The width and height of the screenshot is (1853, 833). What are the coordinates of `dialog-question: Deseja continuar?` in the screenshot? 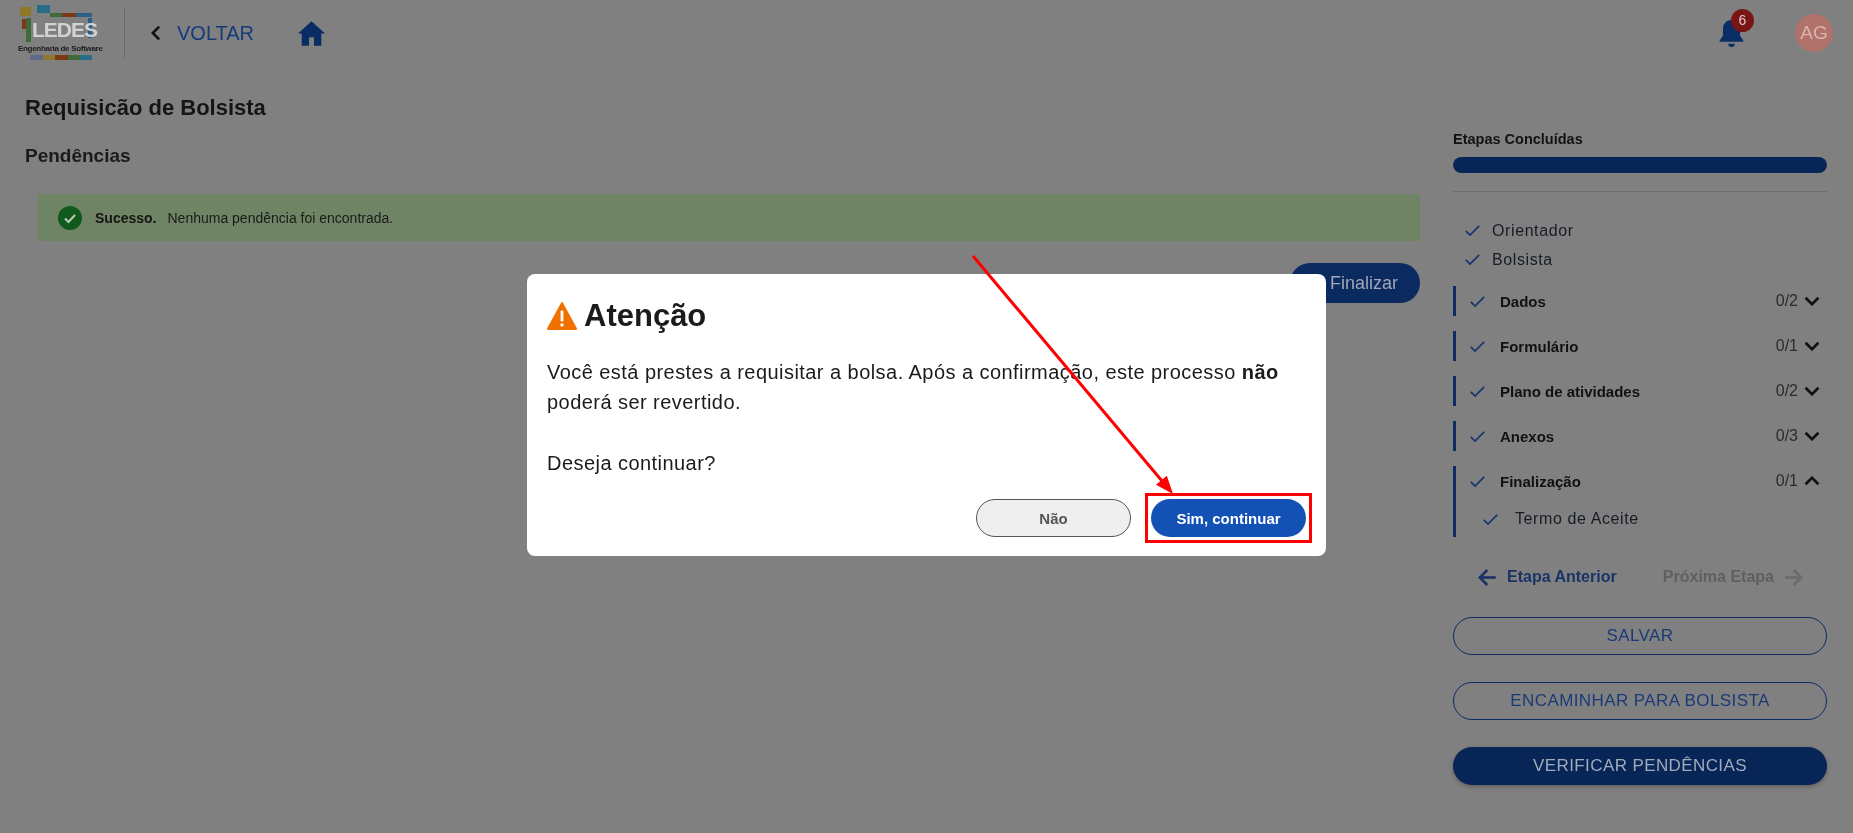 It's located at (632, 463).